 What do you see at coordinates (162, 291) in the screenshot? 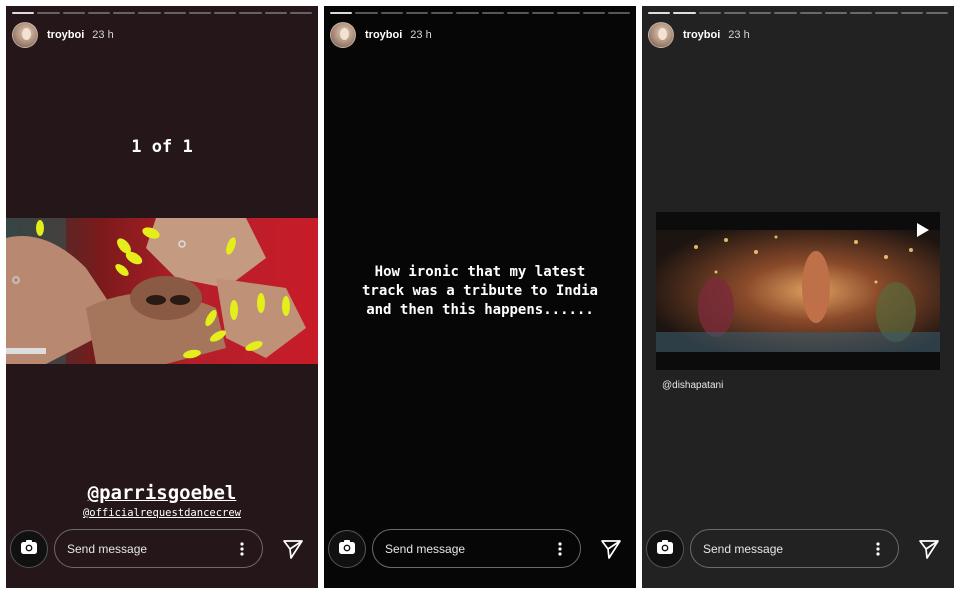
I see `story-photo` at bounding box center [162, 291].